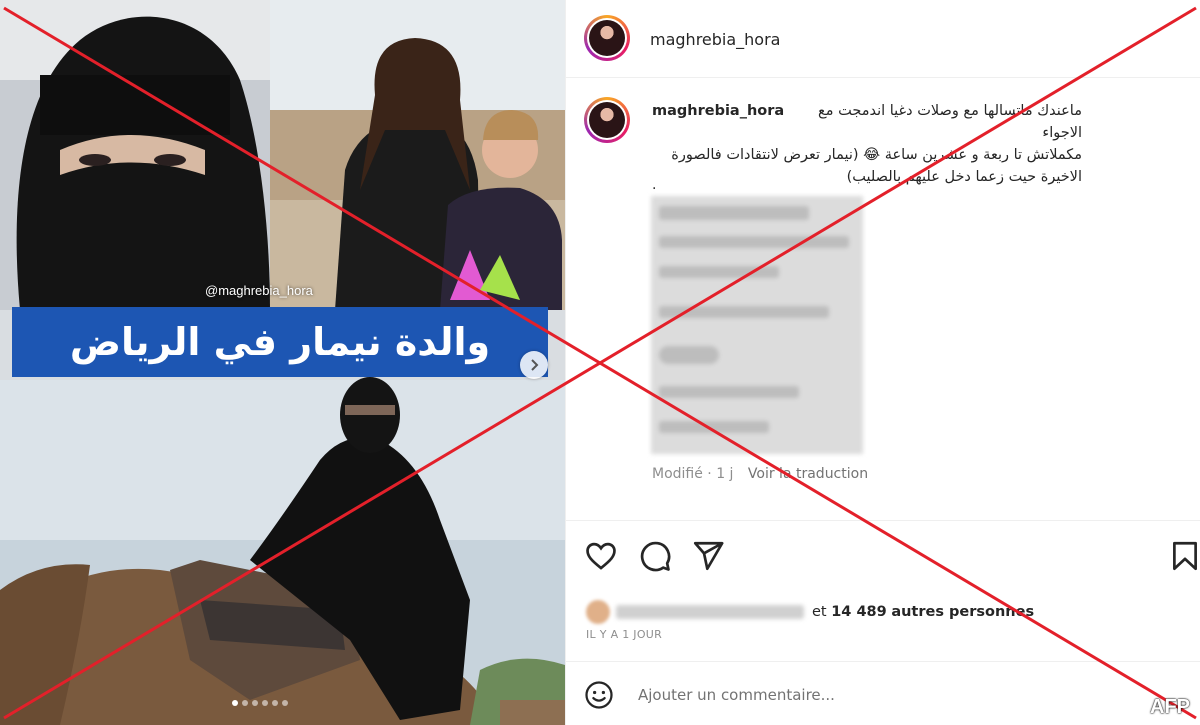 Image resolution: width=1200 pixels, height=725 pixels. What do you see at coordinates (718, 111) in the screenshot?
I see `caption-username: maghrebia_hora` at bounding box center [718, 111].